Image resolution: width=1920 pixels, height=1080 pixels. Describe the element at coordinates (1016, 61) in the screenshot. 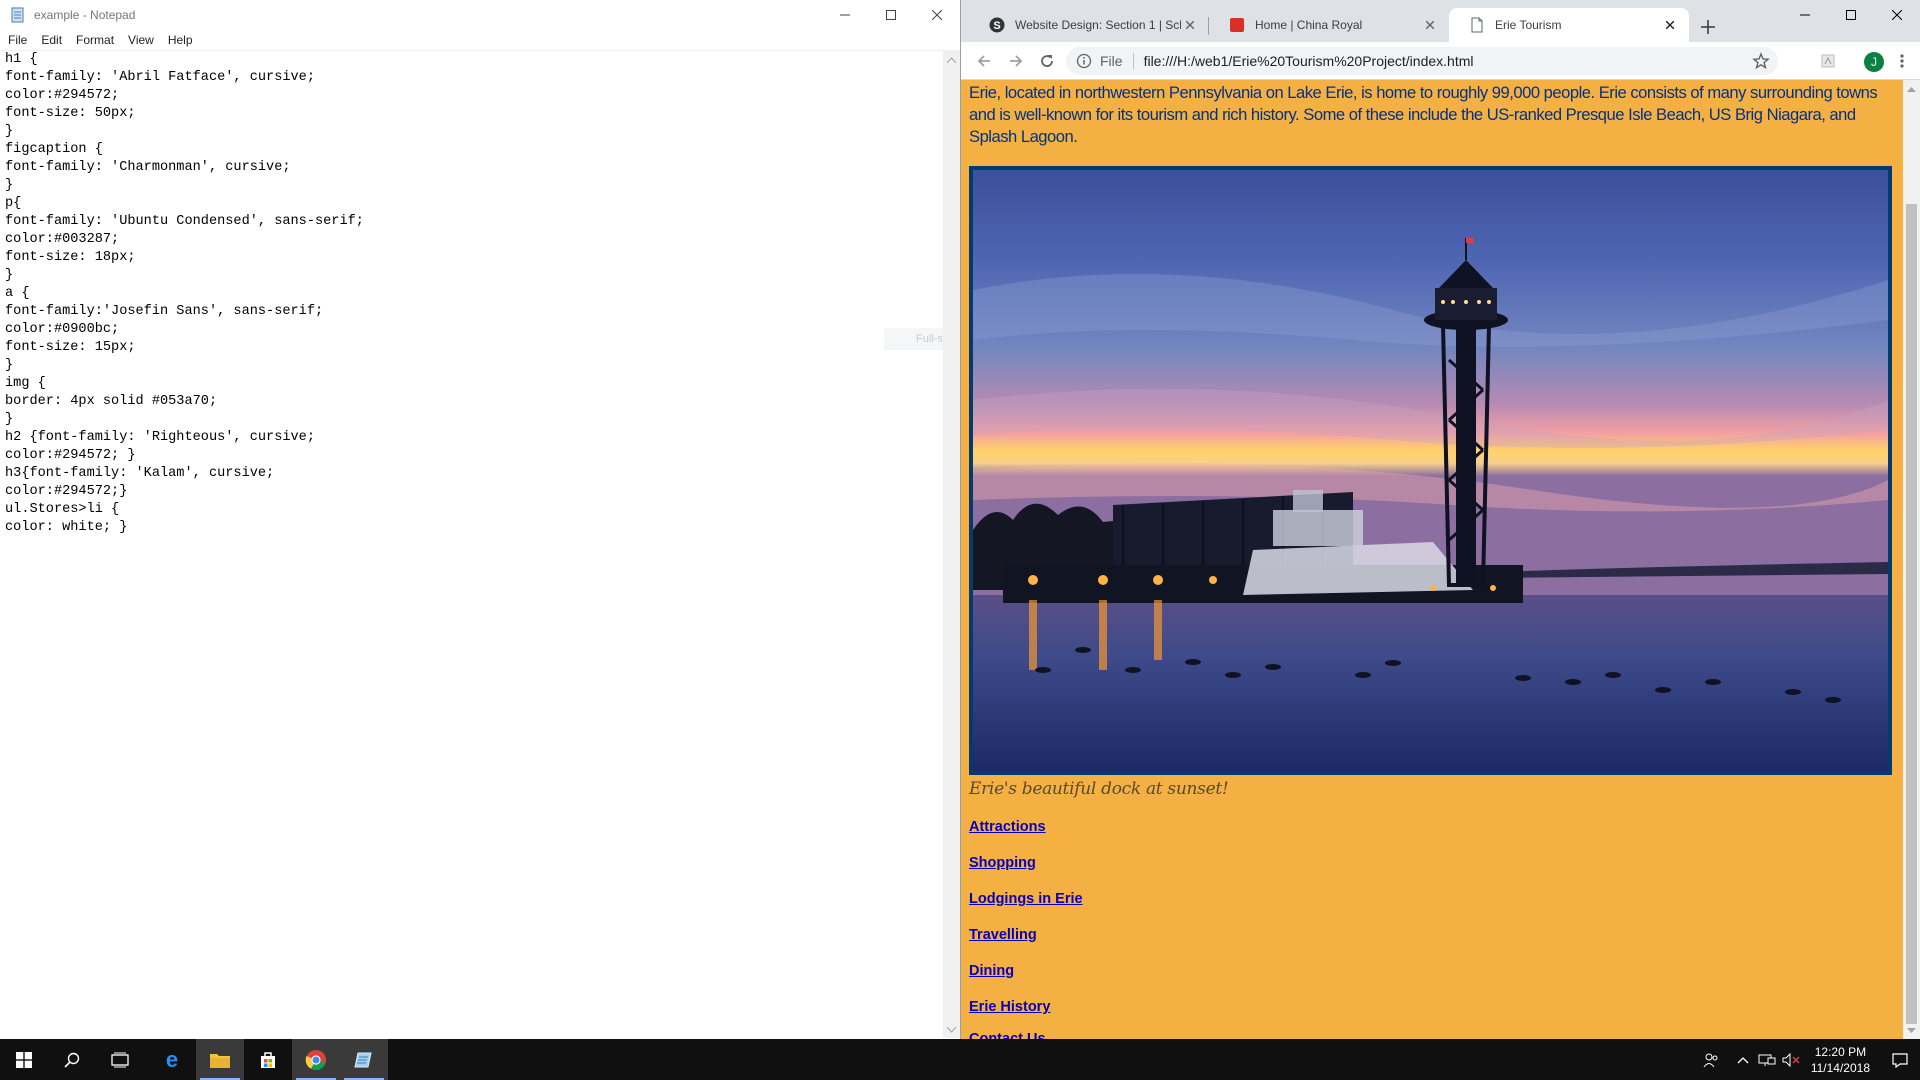

I see `forward-button` at that location.